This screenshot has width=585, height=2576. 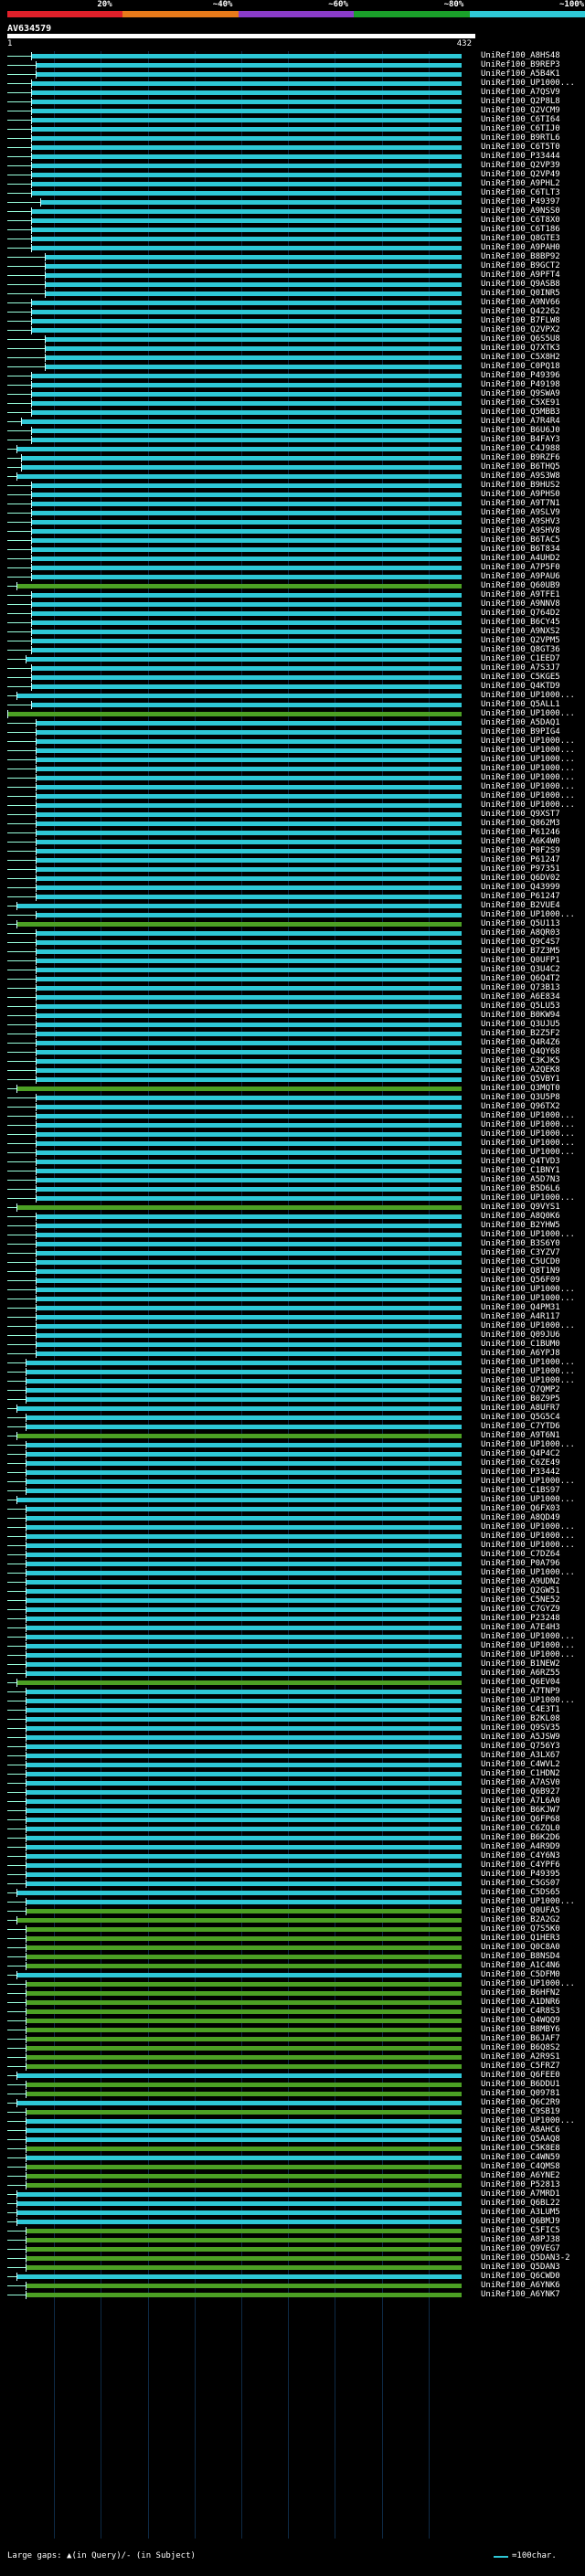 What do you see at coordinates (293, 457) in the screenshot?
I see `hit-row: UniRef100_B9RZF6` at bounding box center [293, 457].